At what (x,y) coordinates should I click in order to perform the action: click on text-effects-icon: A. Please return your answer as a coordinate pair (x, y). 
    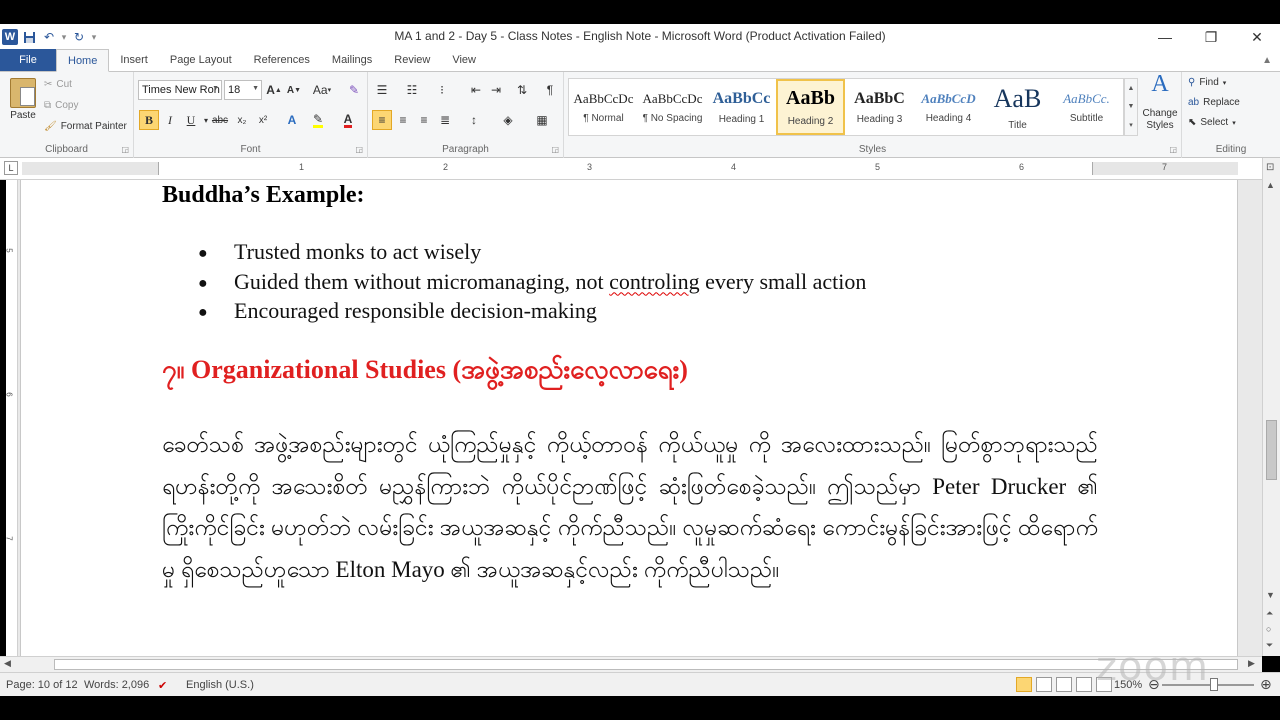
    Looking at the image, I should click on (292, 120).